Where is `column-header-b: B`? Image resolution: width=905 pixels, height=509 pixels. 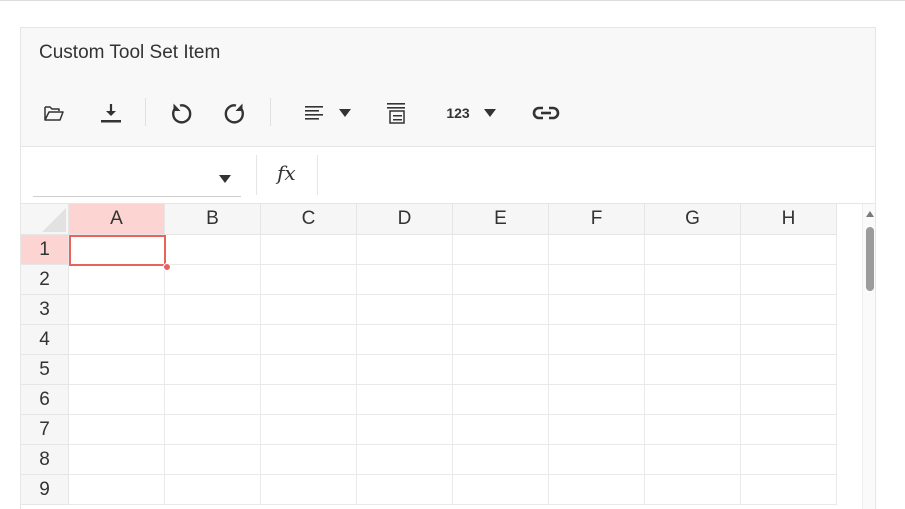 column-header-b: B is located at coordinates (213, 219).